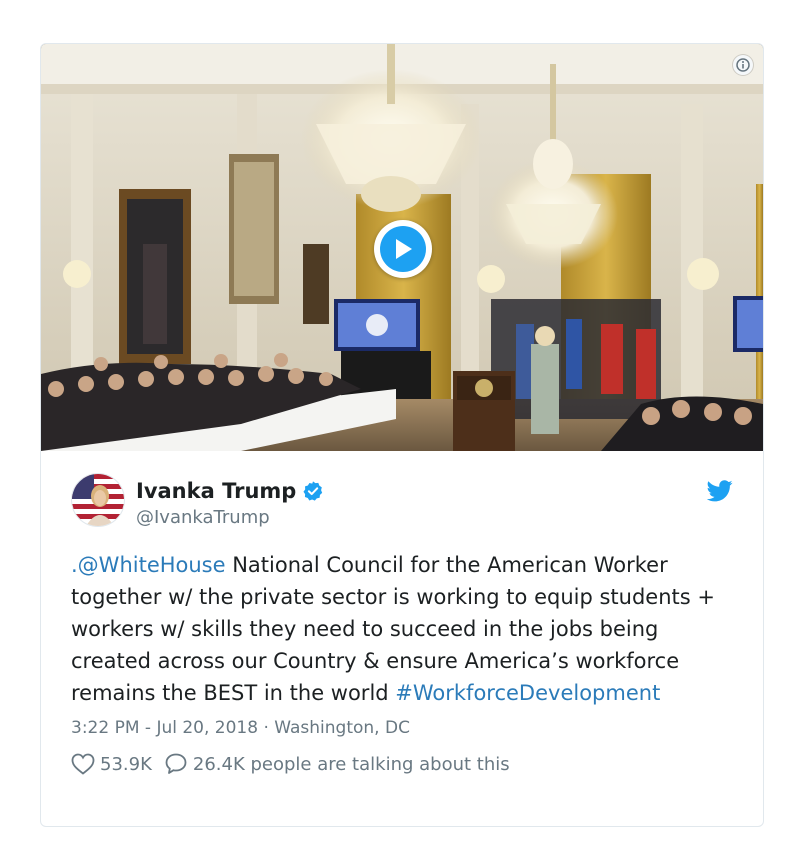 The height and width of the screenshot is (862, 800). I want to click on like-action: 53.9K, so click(111, 764).